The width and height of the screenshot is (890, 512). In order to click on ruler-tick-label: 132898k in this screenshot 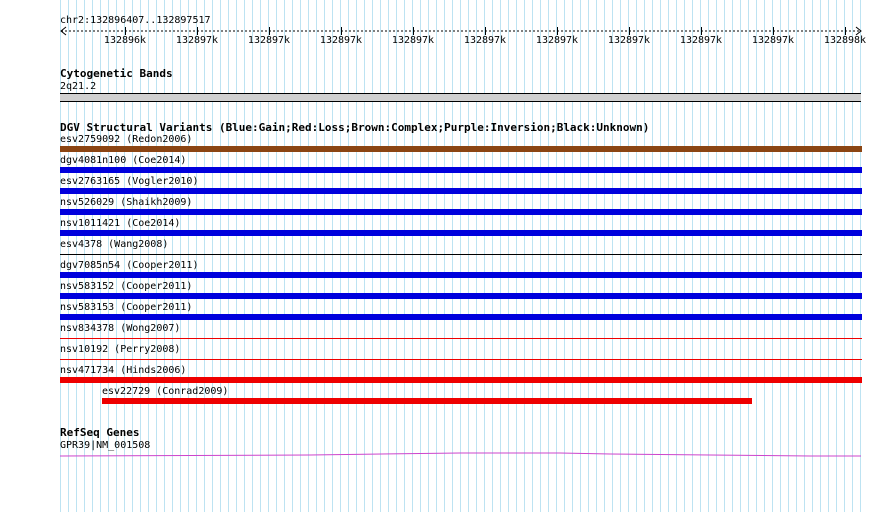, I will do `click(845, 40)`.